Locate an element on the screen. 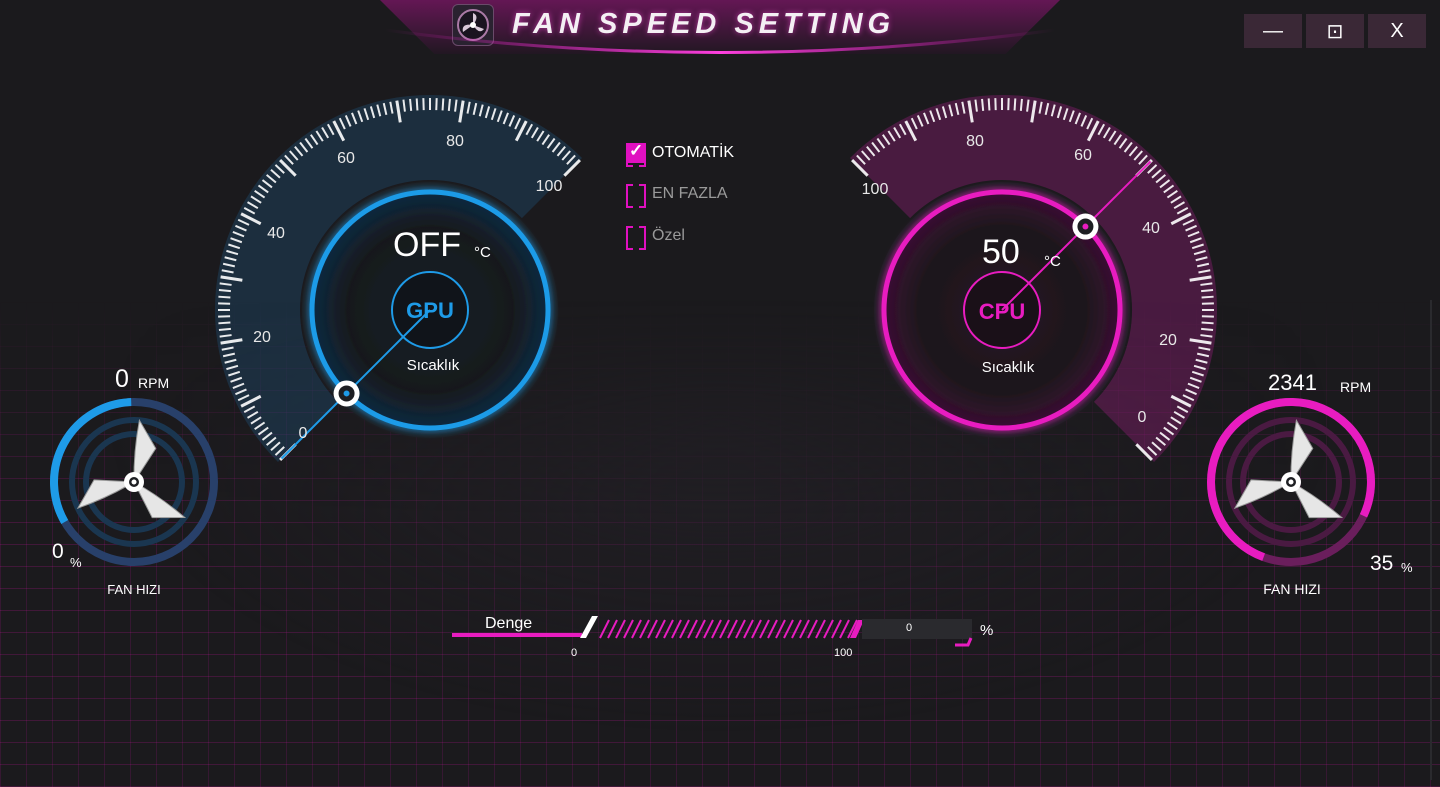 This screenshot has height=787, width=1440. gpu-fan is located at coordinates (134, 482).